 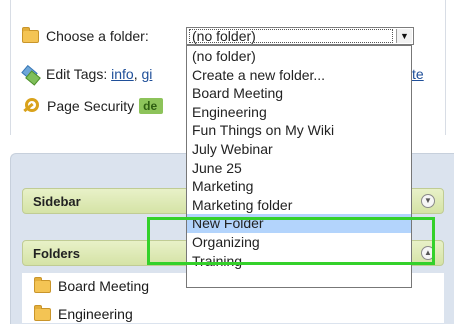 I want to click on folder-select: (no folder) ▼, so click(x=300, y=36).